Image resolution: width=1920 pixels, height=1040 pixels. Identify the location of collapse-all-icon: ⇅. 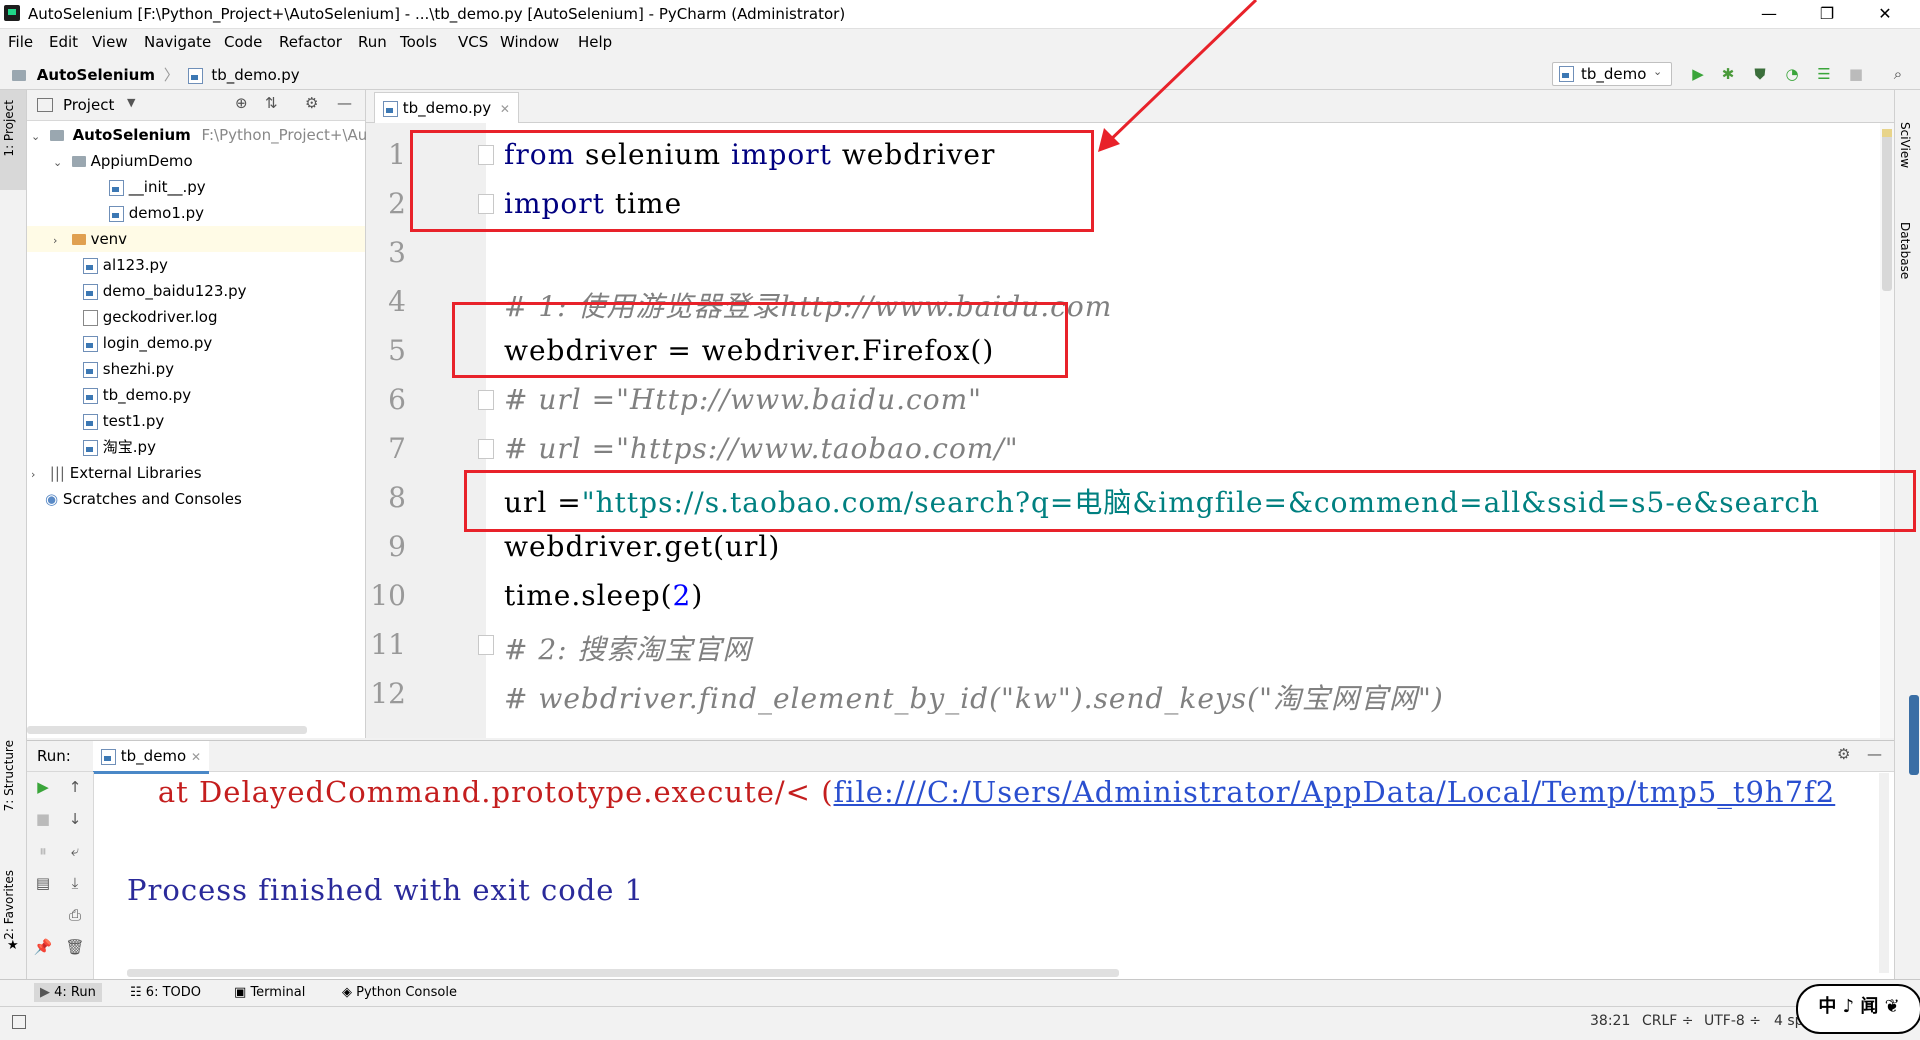
(271, 103).